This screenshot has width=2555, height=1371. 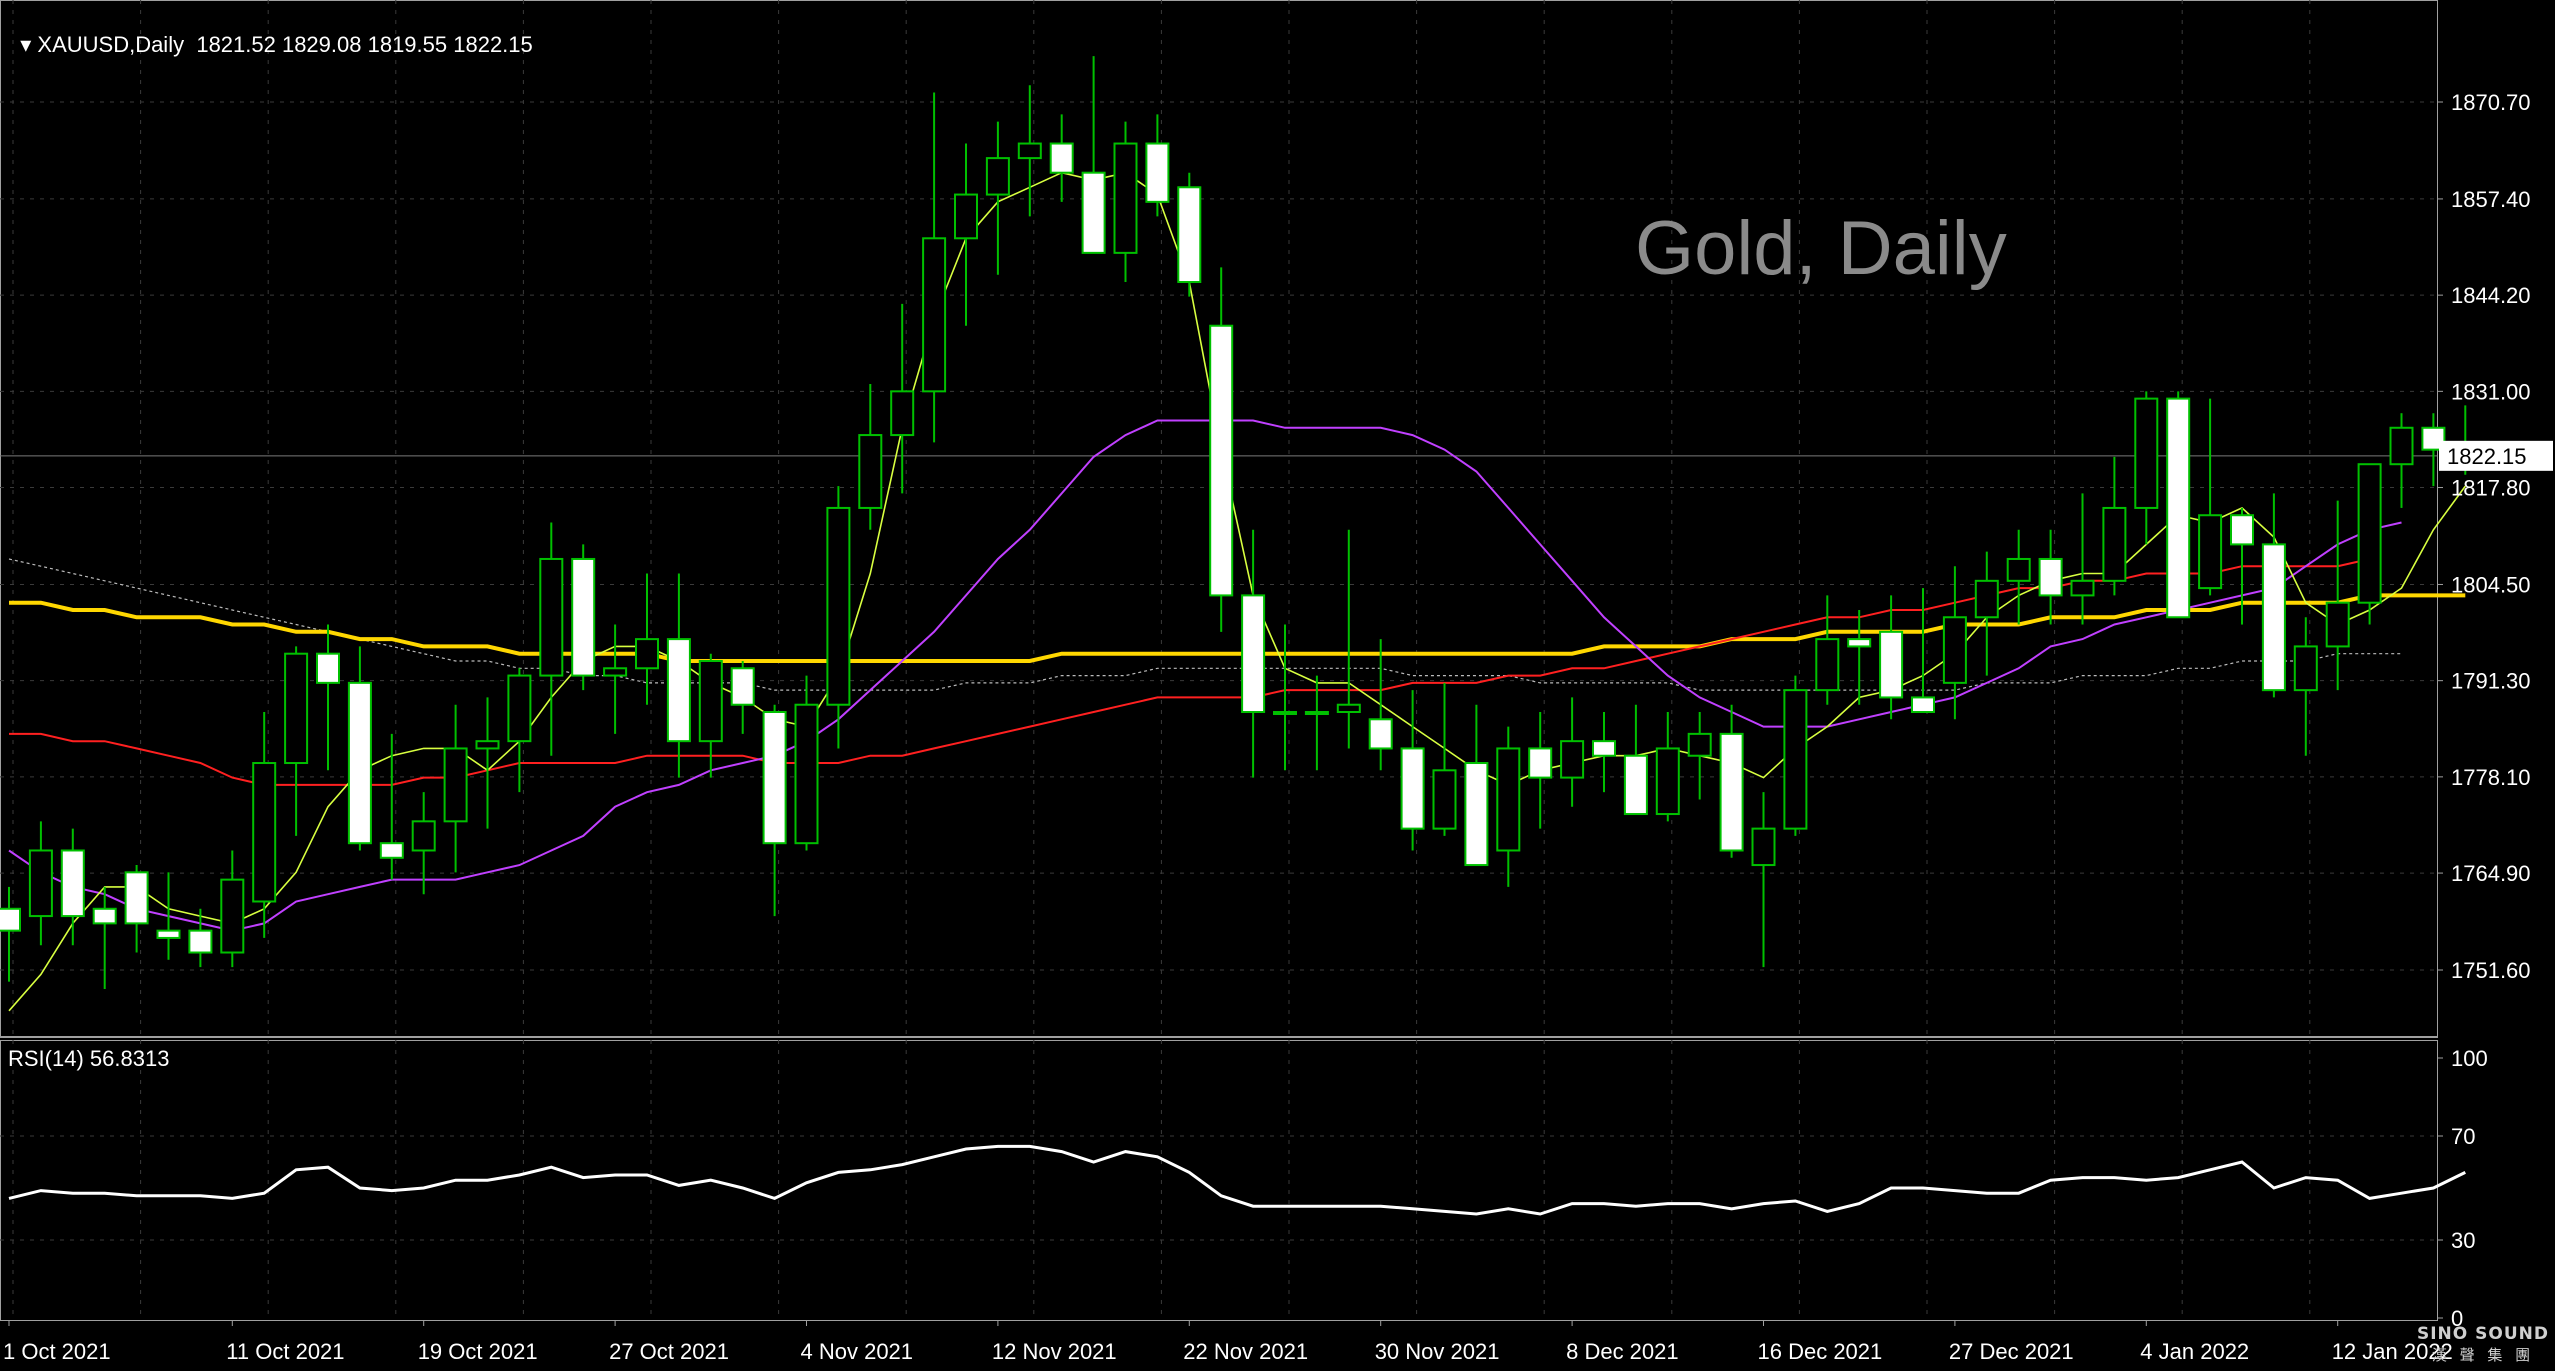 I want to click on y-tick-label: 1857.40, so click(x=2491, y=199).